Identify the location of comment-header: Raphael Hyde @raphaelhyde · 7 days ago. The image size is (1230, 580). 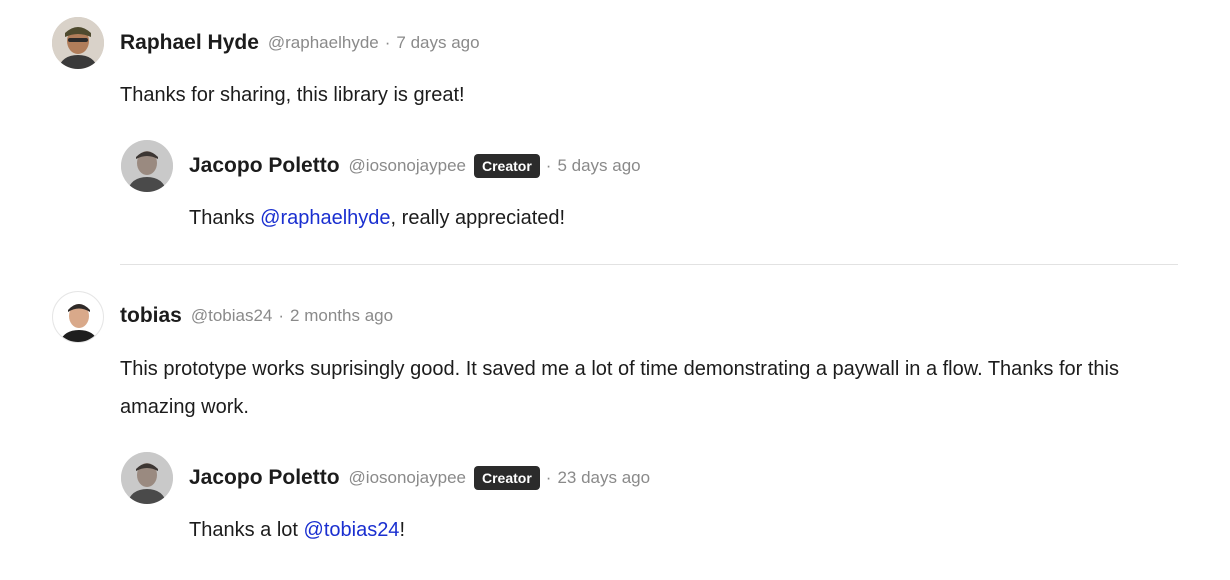
(300, 43).